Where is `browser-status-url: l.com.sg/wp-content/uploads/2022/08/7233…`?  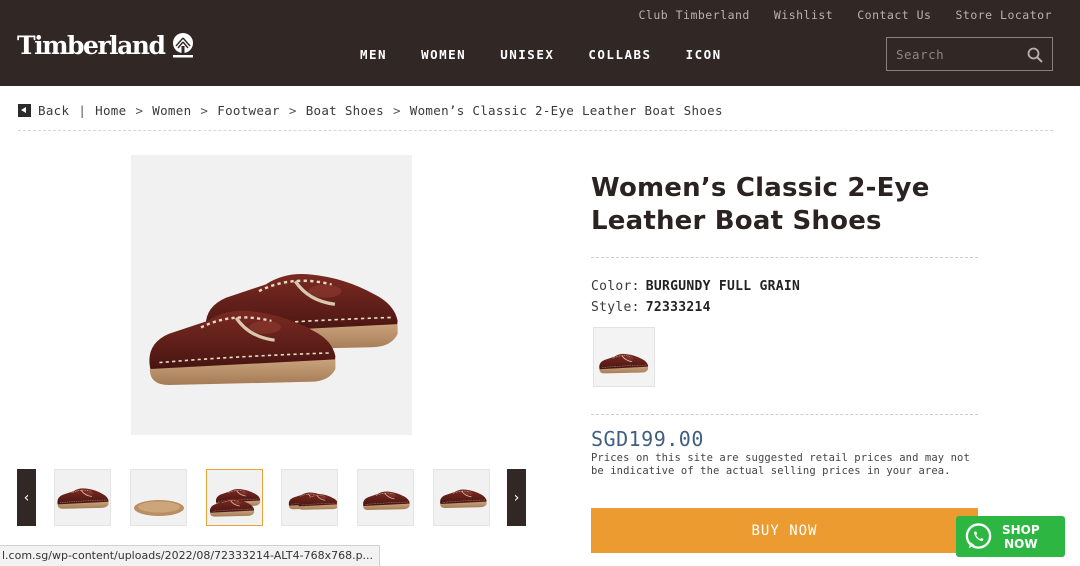 browser-status-url: l.com.sg/wp-content/uploads/2022/08/7233… is located at coordinates (190, 555).